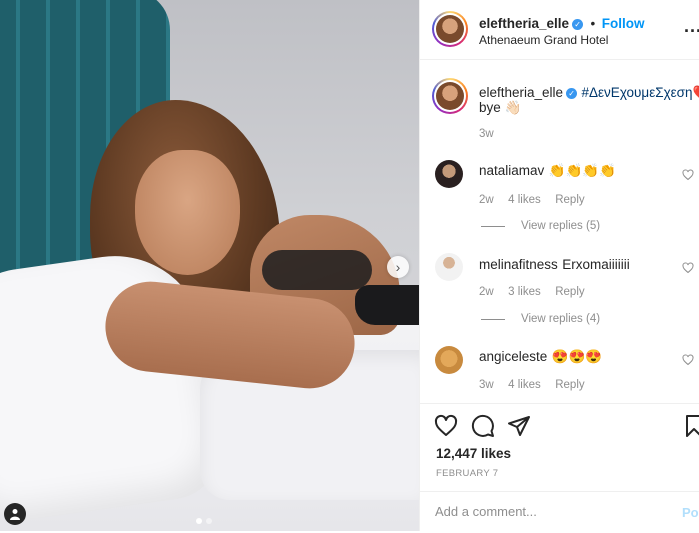 This screenshot has width=699, height=533. Describe the element at coordinates (561, 319) in the screenshot. I see `view-replies-label: View replies (4)` at that location.